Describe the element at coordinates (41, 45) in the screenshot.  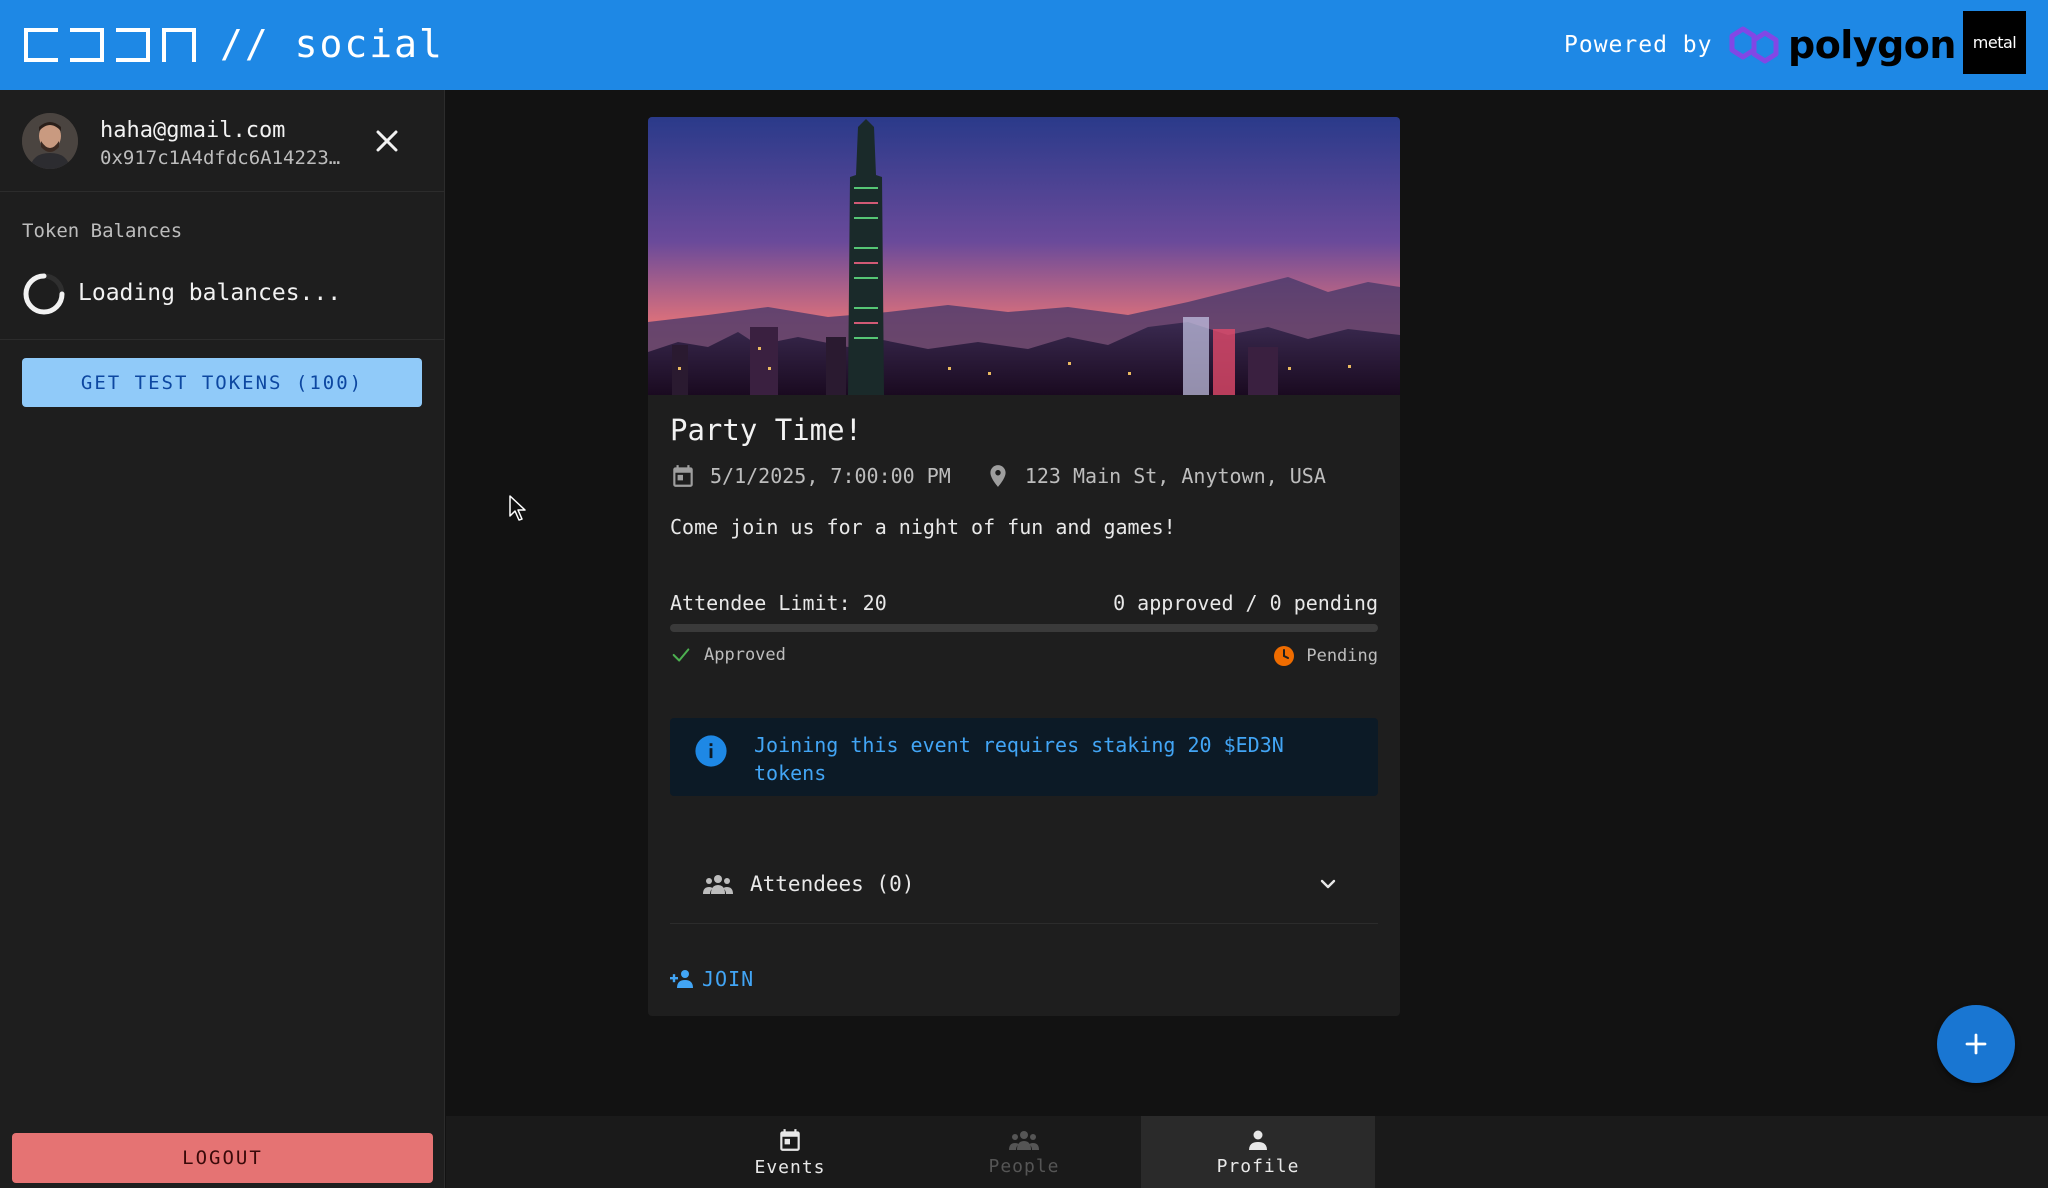
I see `logo-glyph-e-icon` at that location.